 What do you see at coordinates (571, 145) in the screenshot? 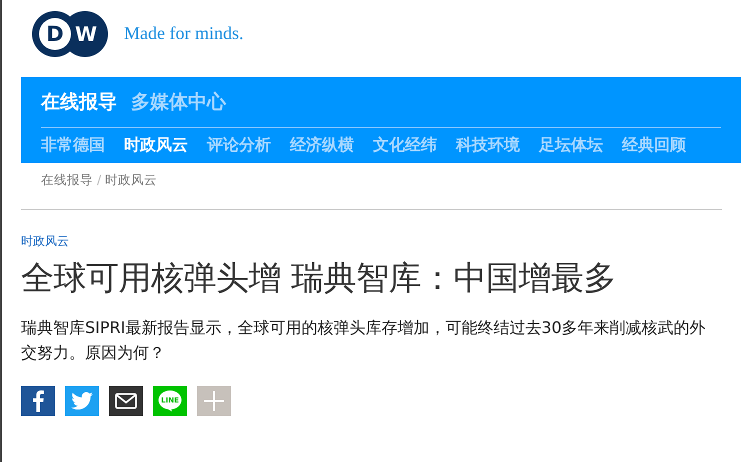
I see `category-tab: 足坛体坛` at bounding box center [571, 145].